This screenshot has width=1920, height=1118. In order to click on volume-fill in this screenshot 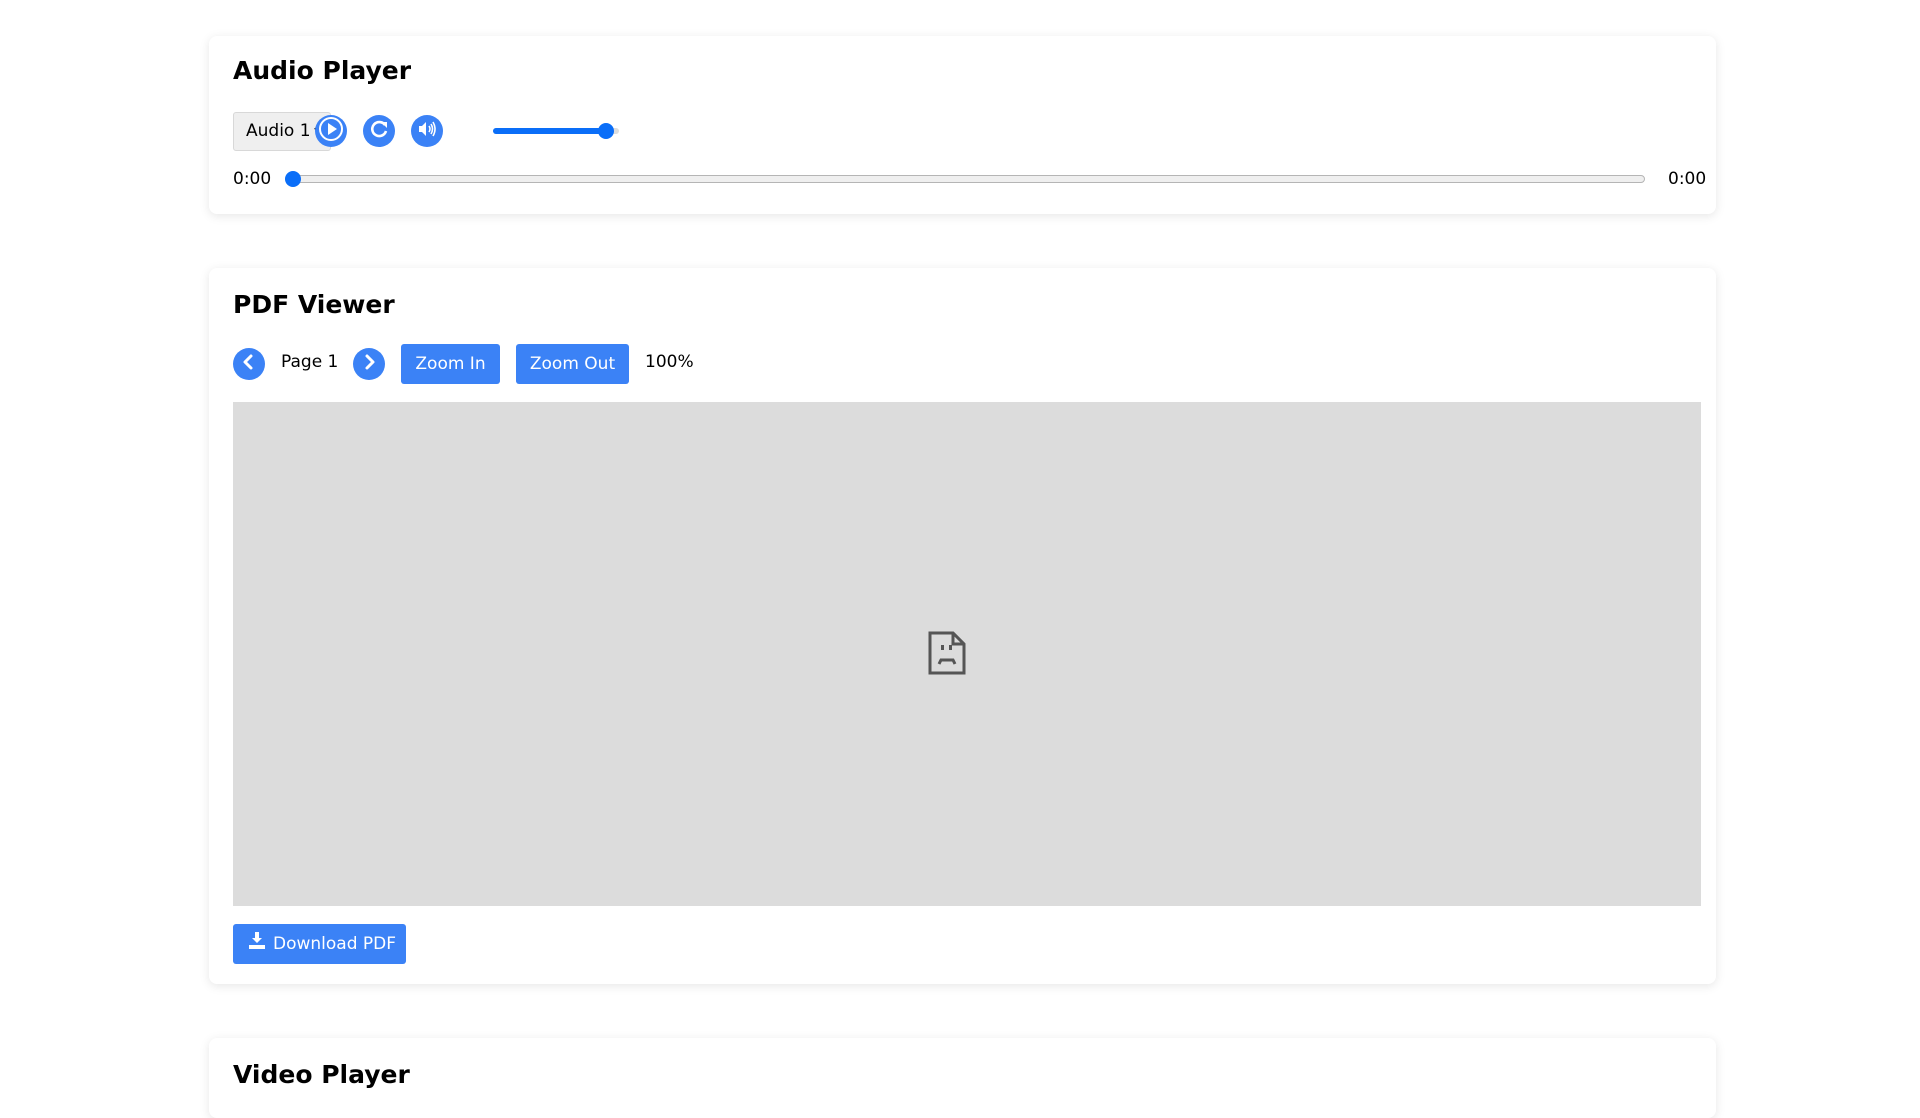, I will do `click(549, 131)`.